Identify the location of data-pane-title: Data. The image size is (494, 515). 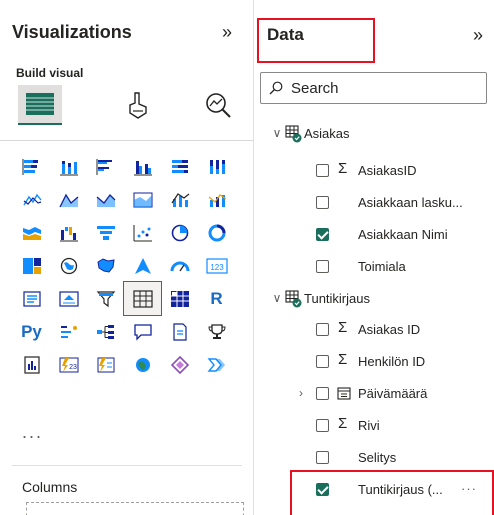
(285, 34).